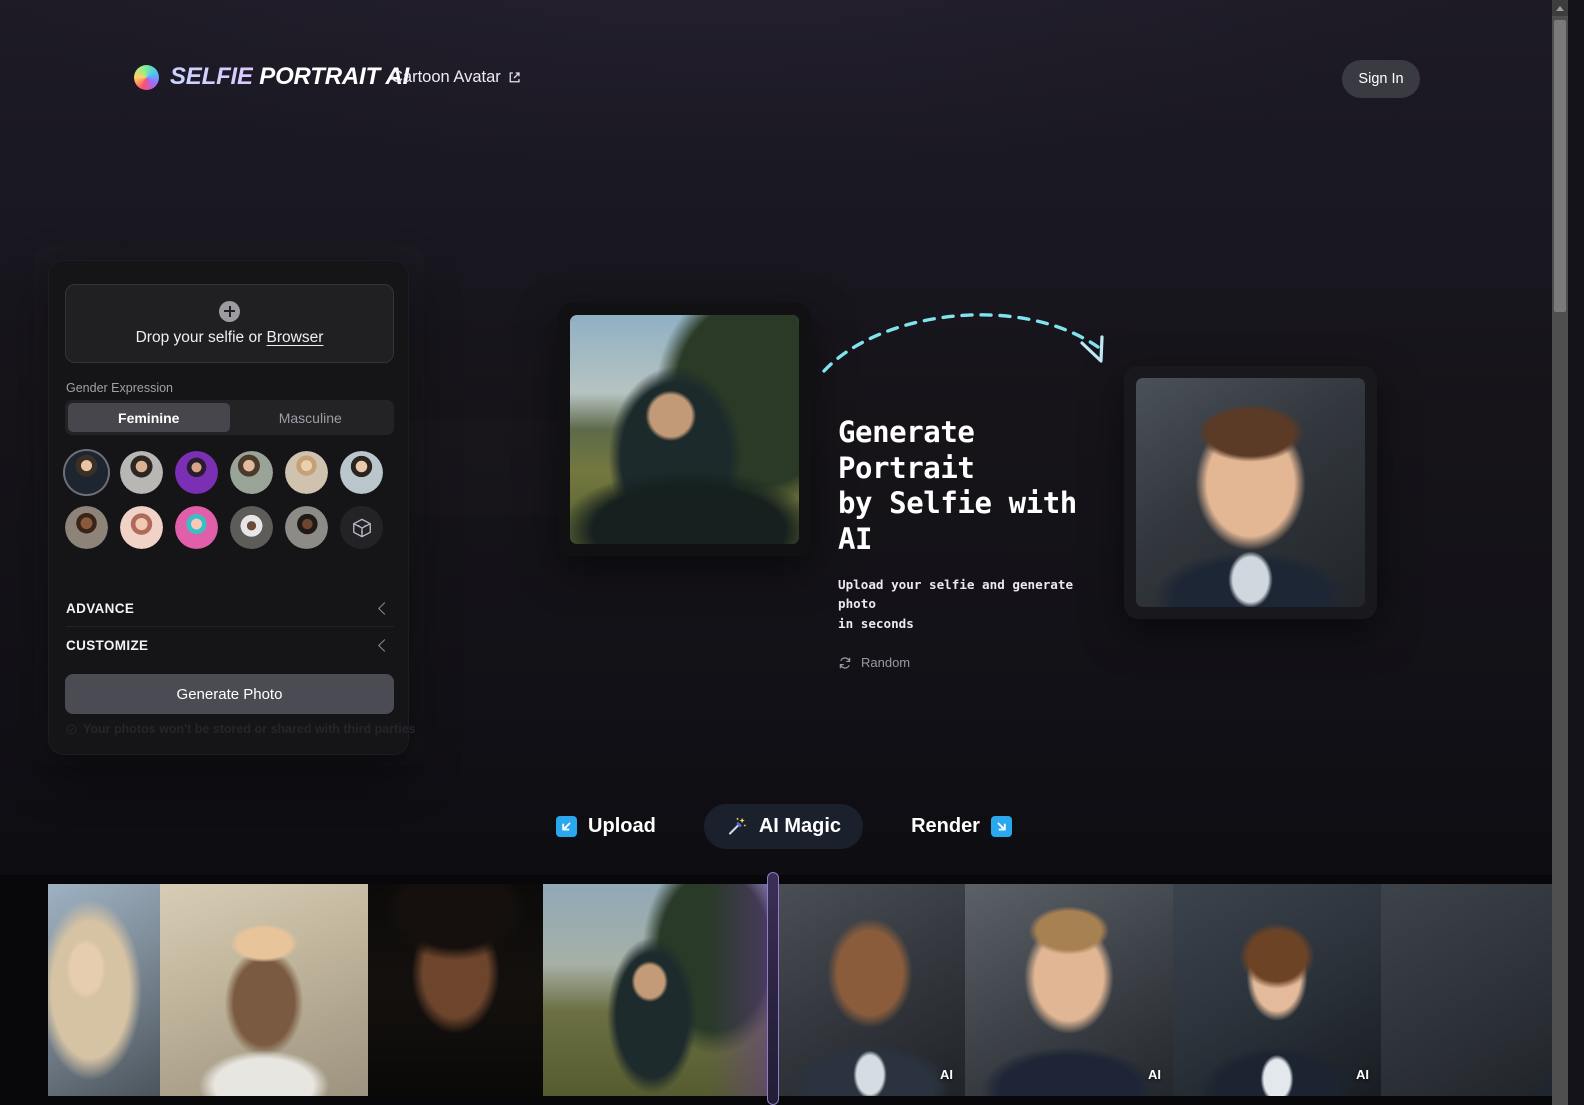 This screenshot has width=1584, height=1105. I want to click on mode-tab-bar: Upload AI Magic Render, so click(784, 826).